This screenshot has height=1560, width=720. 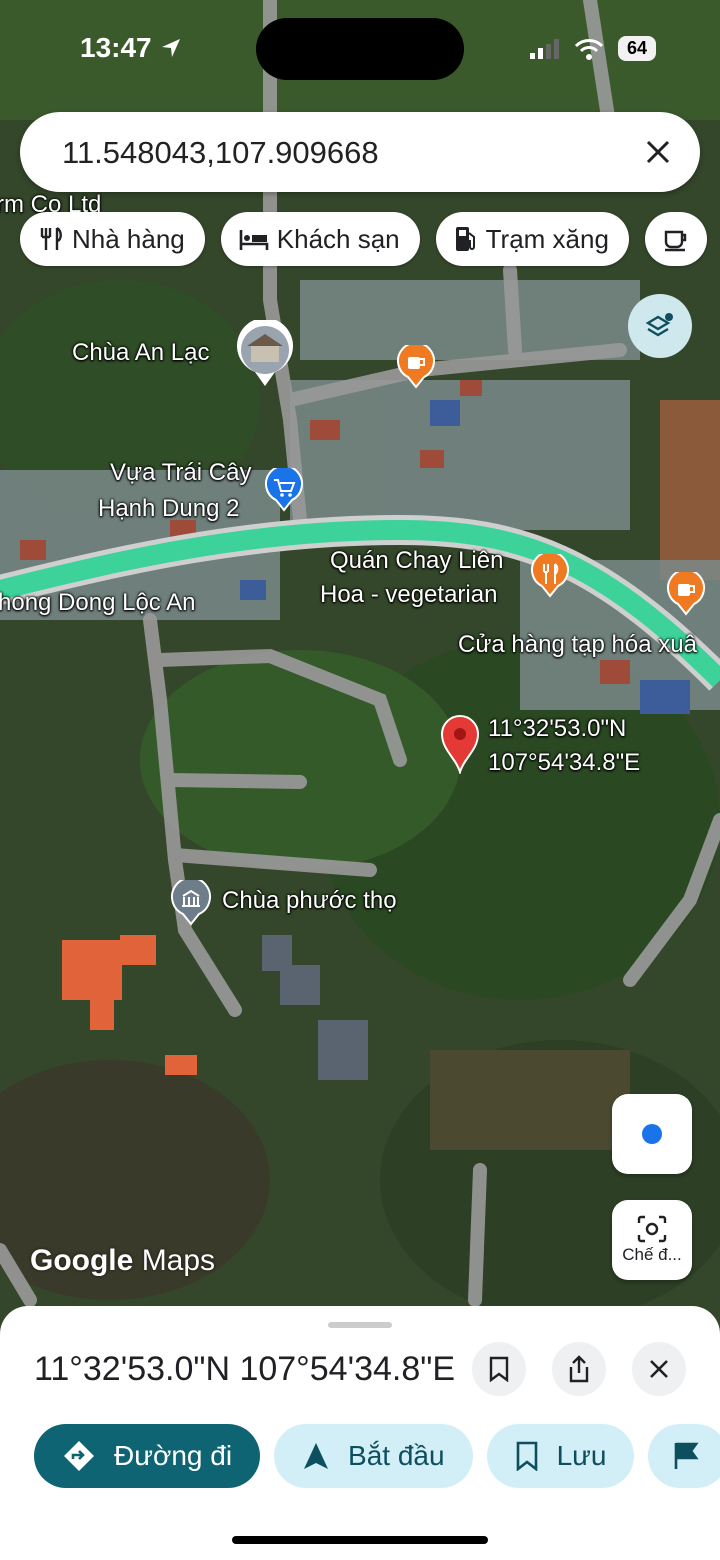 I want to click on coffee-icon, so click(x=675, y=241).